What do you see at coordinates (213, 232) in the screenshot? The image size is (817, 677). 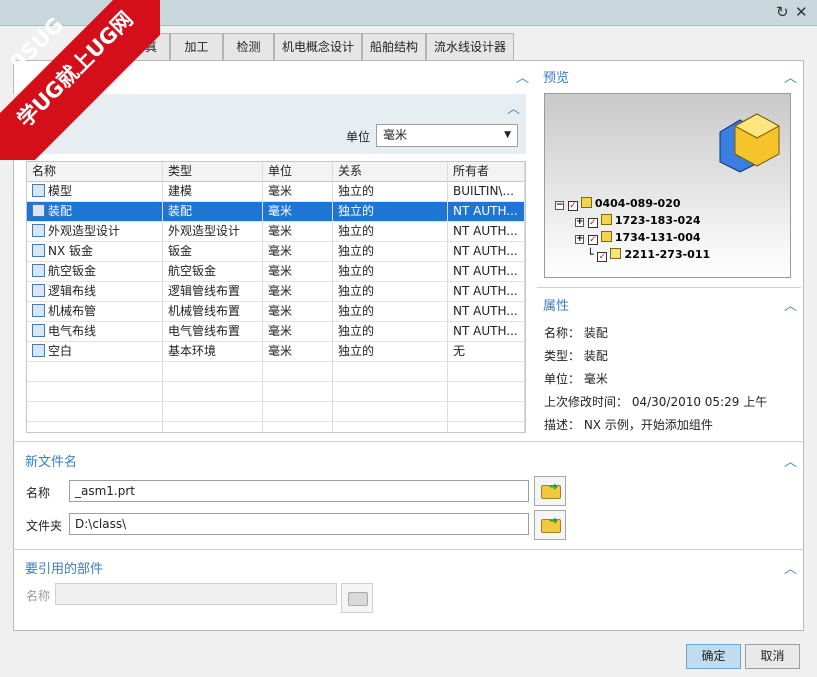 I see `cell-type: 外观造型设计` at bounding box center [213, 232].